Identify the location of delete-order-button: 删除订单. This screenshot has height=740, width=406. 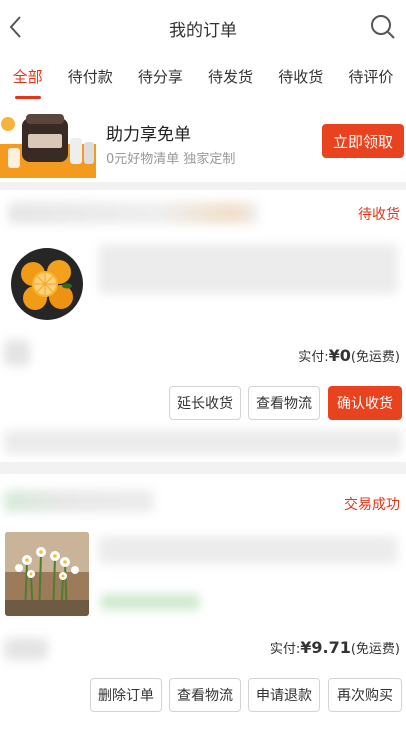
(126, 695).